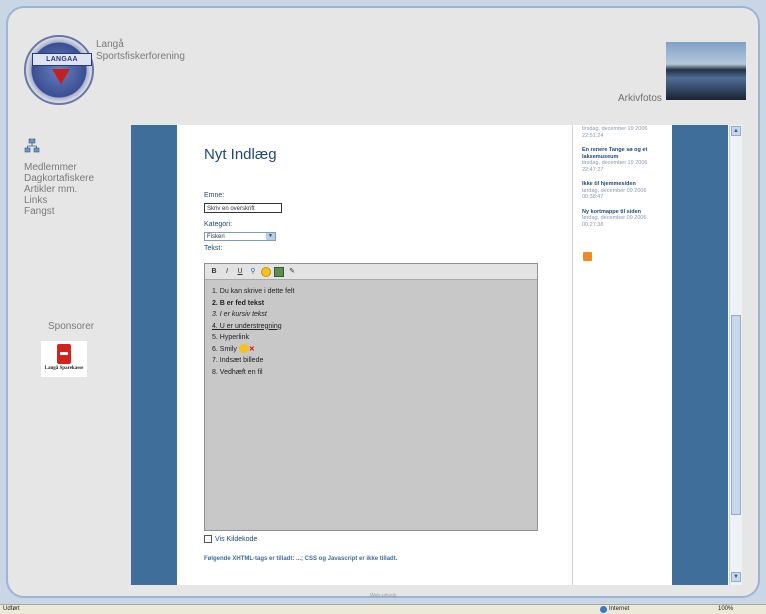 This screenshot has width=766, height=614. What do you see at coordinates (253, 291) in the screenshot?
I see `editor-line: 1. Du kan skrive i dette felt` at bounding box center [253, 291].